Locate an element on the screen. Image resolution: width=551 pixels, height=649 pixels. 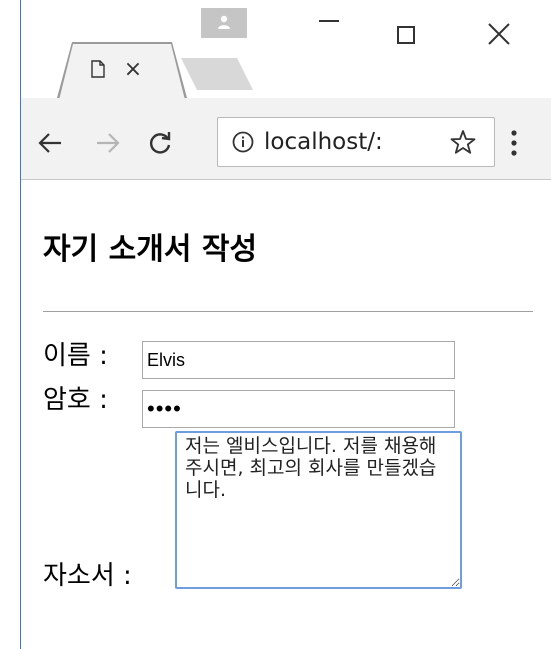
profile-icon is located at coordinates (224, 23).